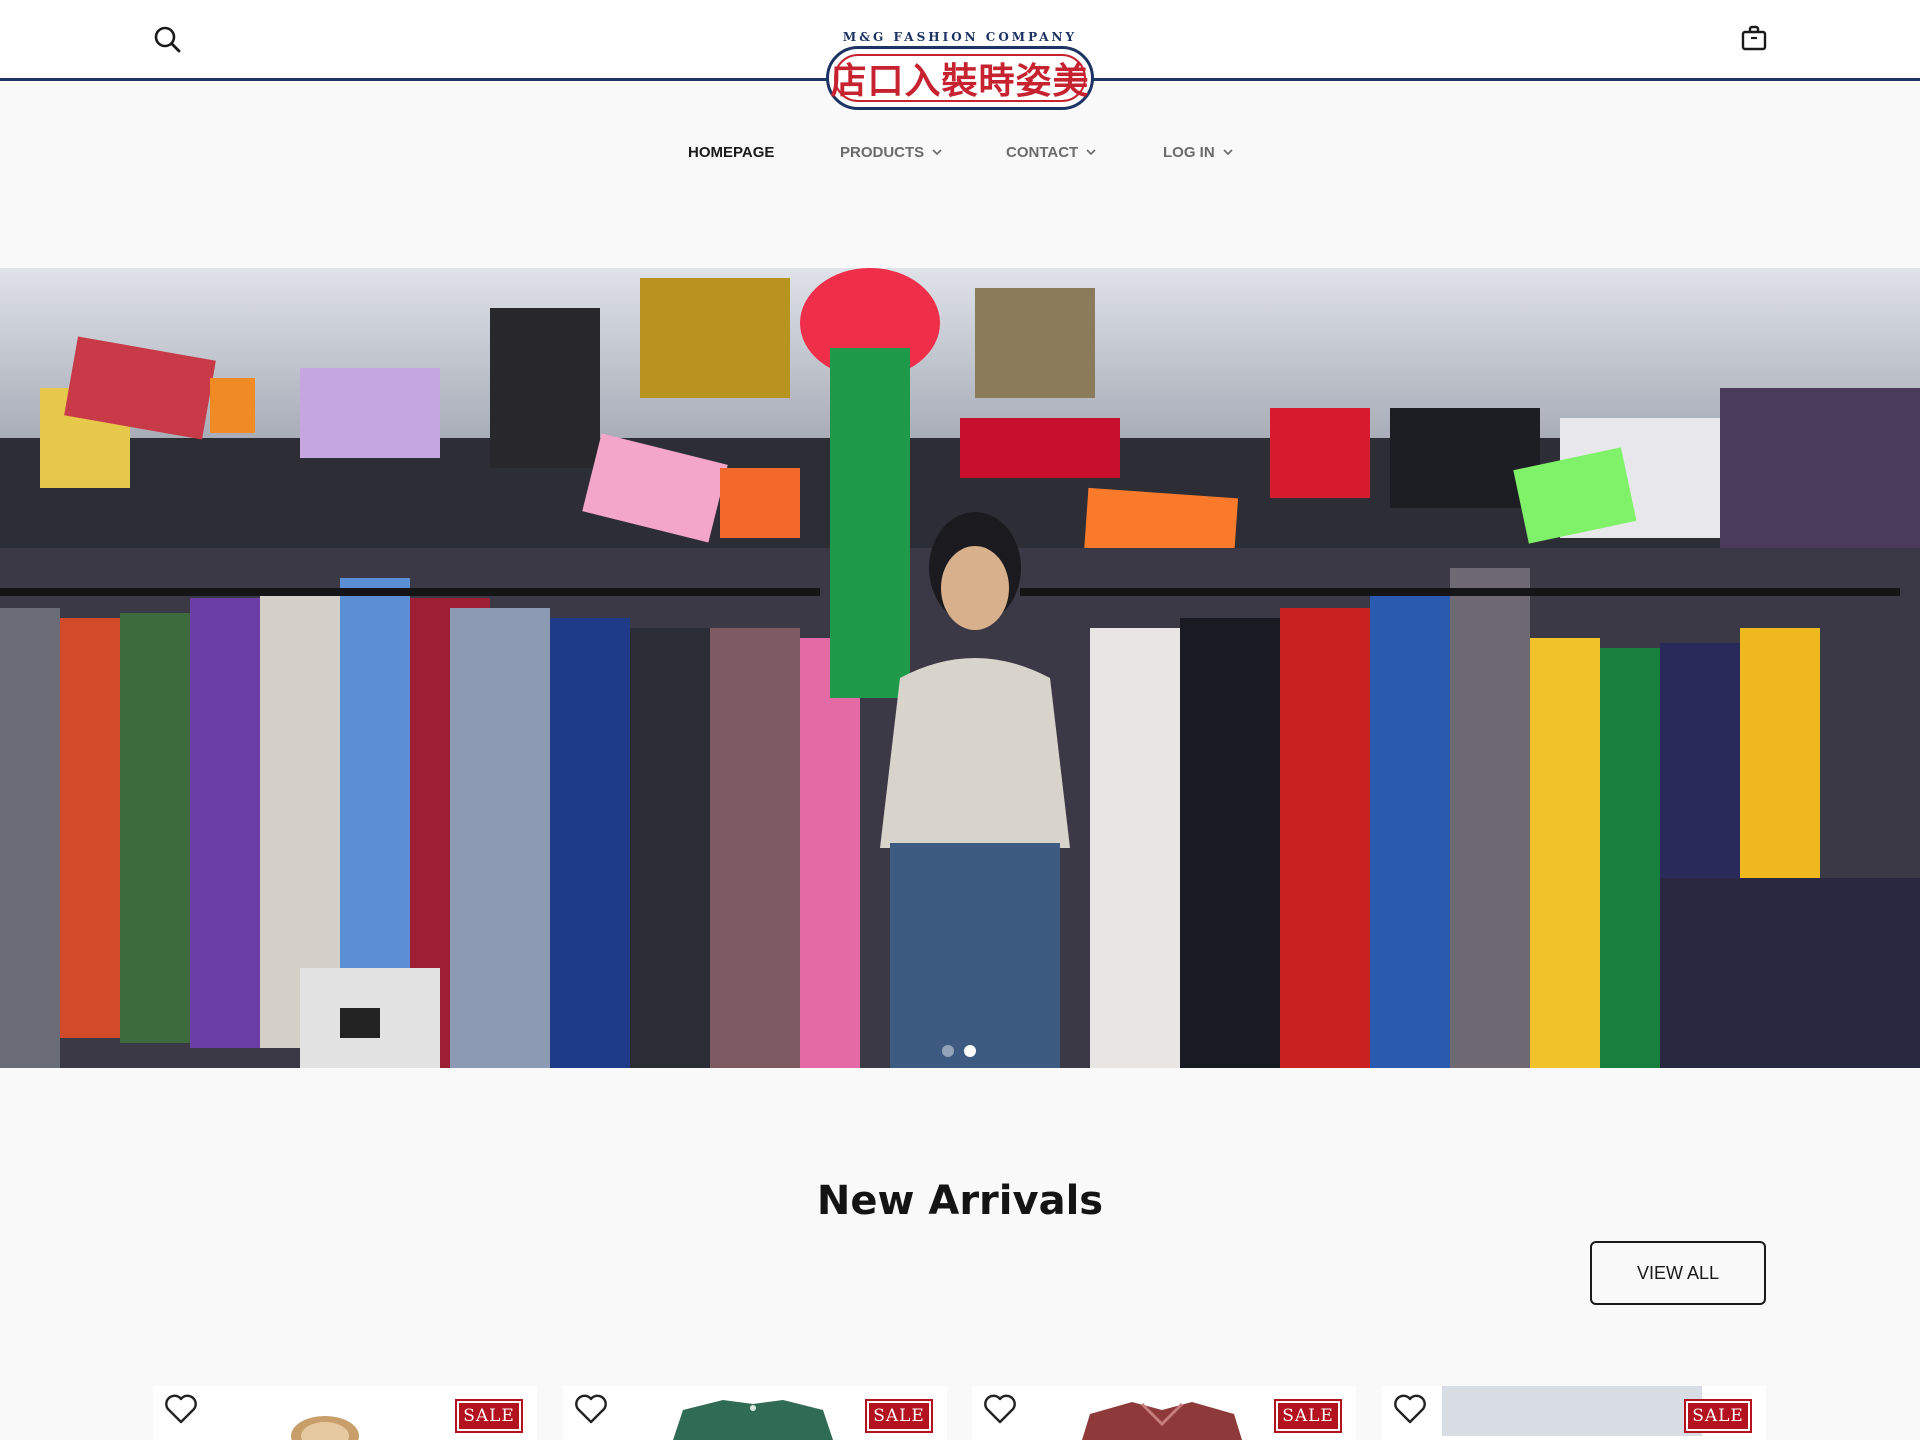 The width and height of the screenshot is (1920, 1440). I want to click on nav-products: PRODUCTS, so click(891, 152).